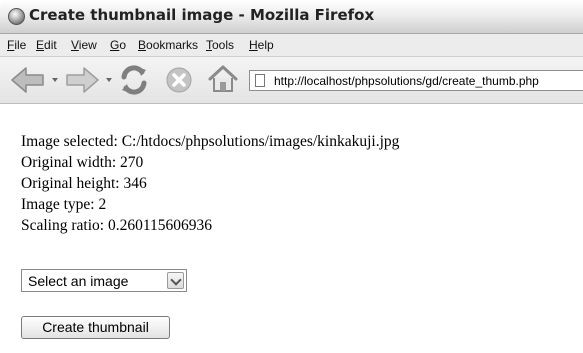 The image size is (583, 353). What do you see at coordinates (175, 280) in the screenshot?
I see `chevron-down-icon` at bounding box center [175, 280].